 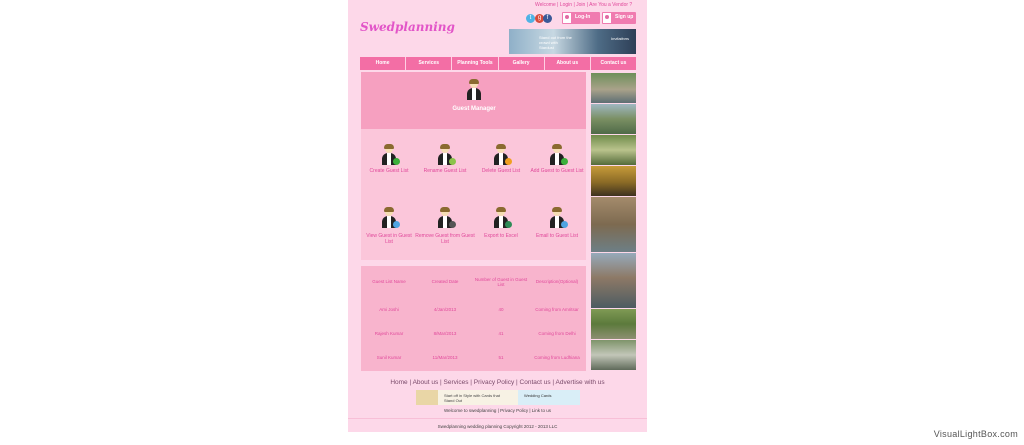 I want to click on export-excel-icon, so click(x=502, y=217).